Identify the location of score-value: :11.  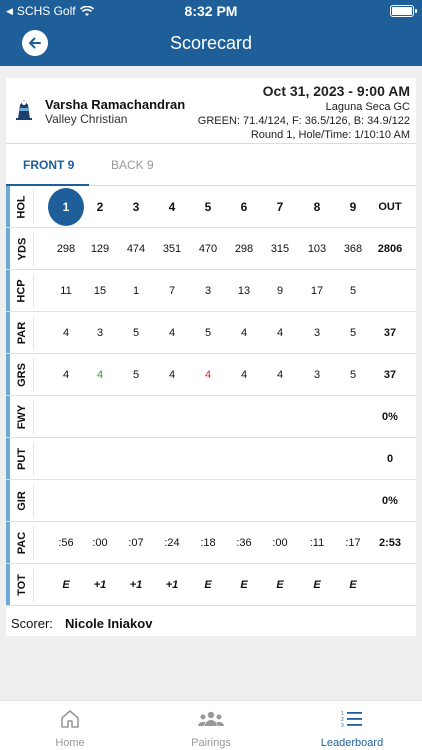
(317, 543).